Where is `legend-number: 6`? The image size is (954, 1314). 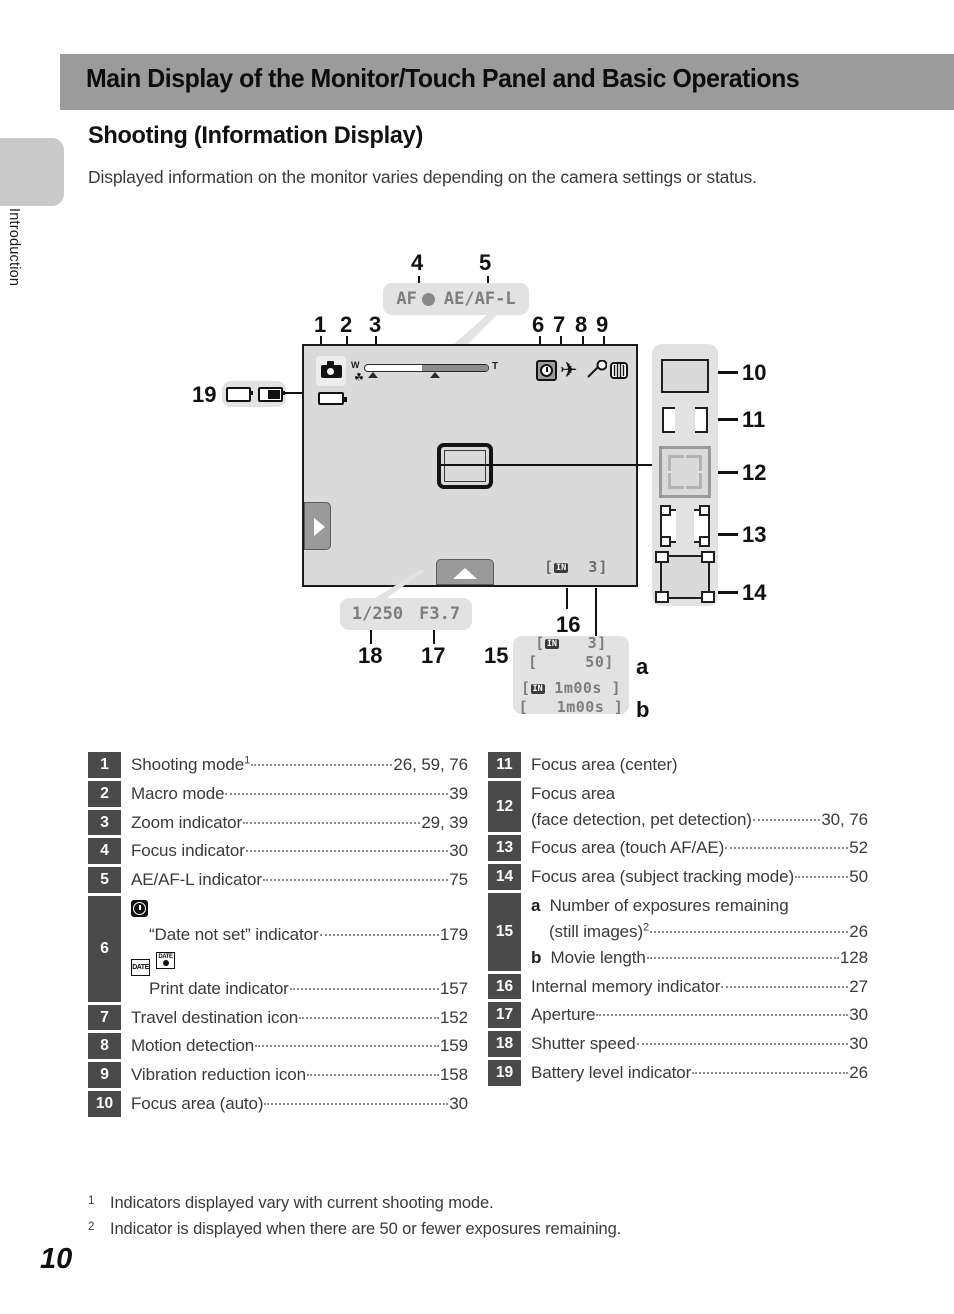 legend-number: 6 is located at coordinates (104, 949).